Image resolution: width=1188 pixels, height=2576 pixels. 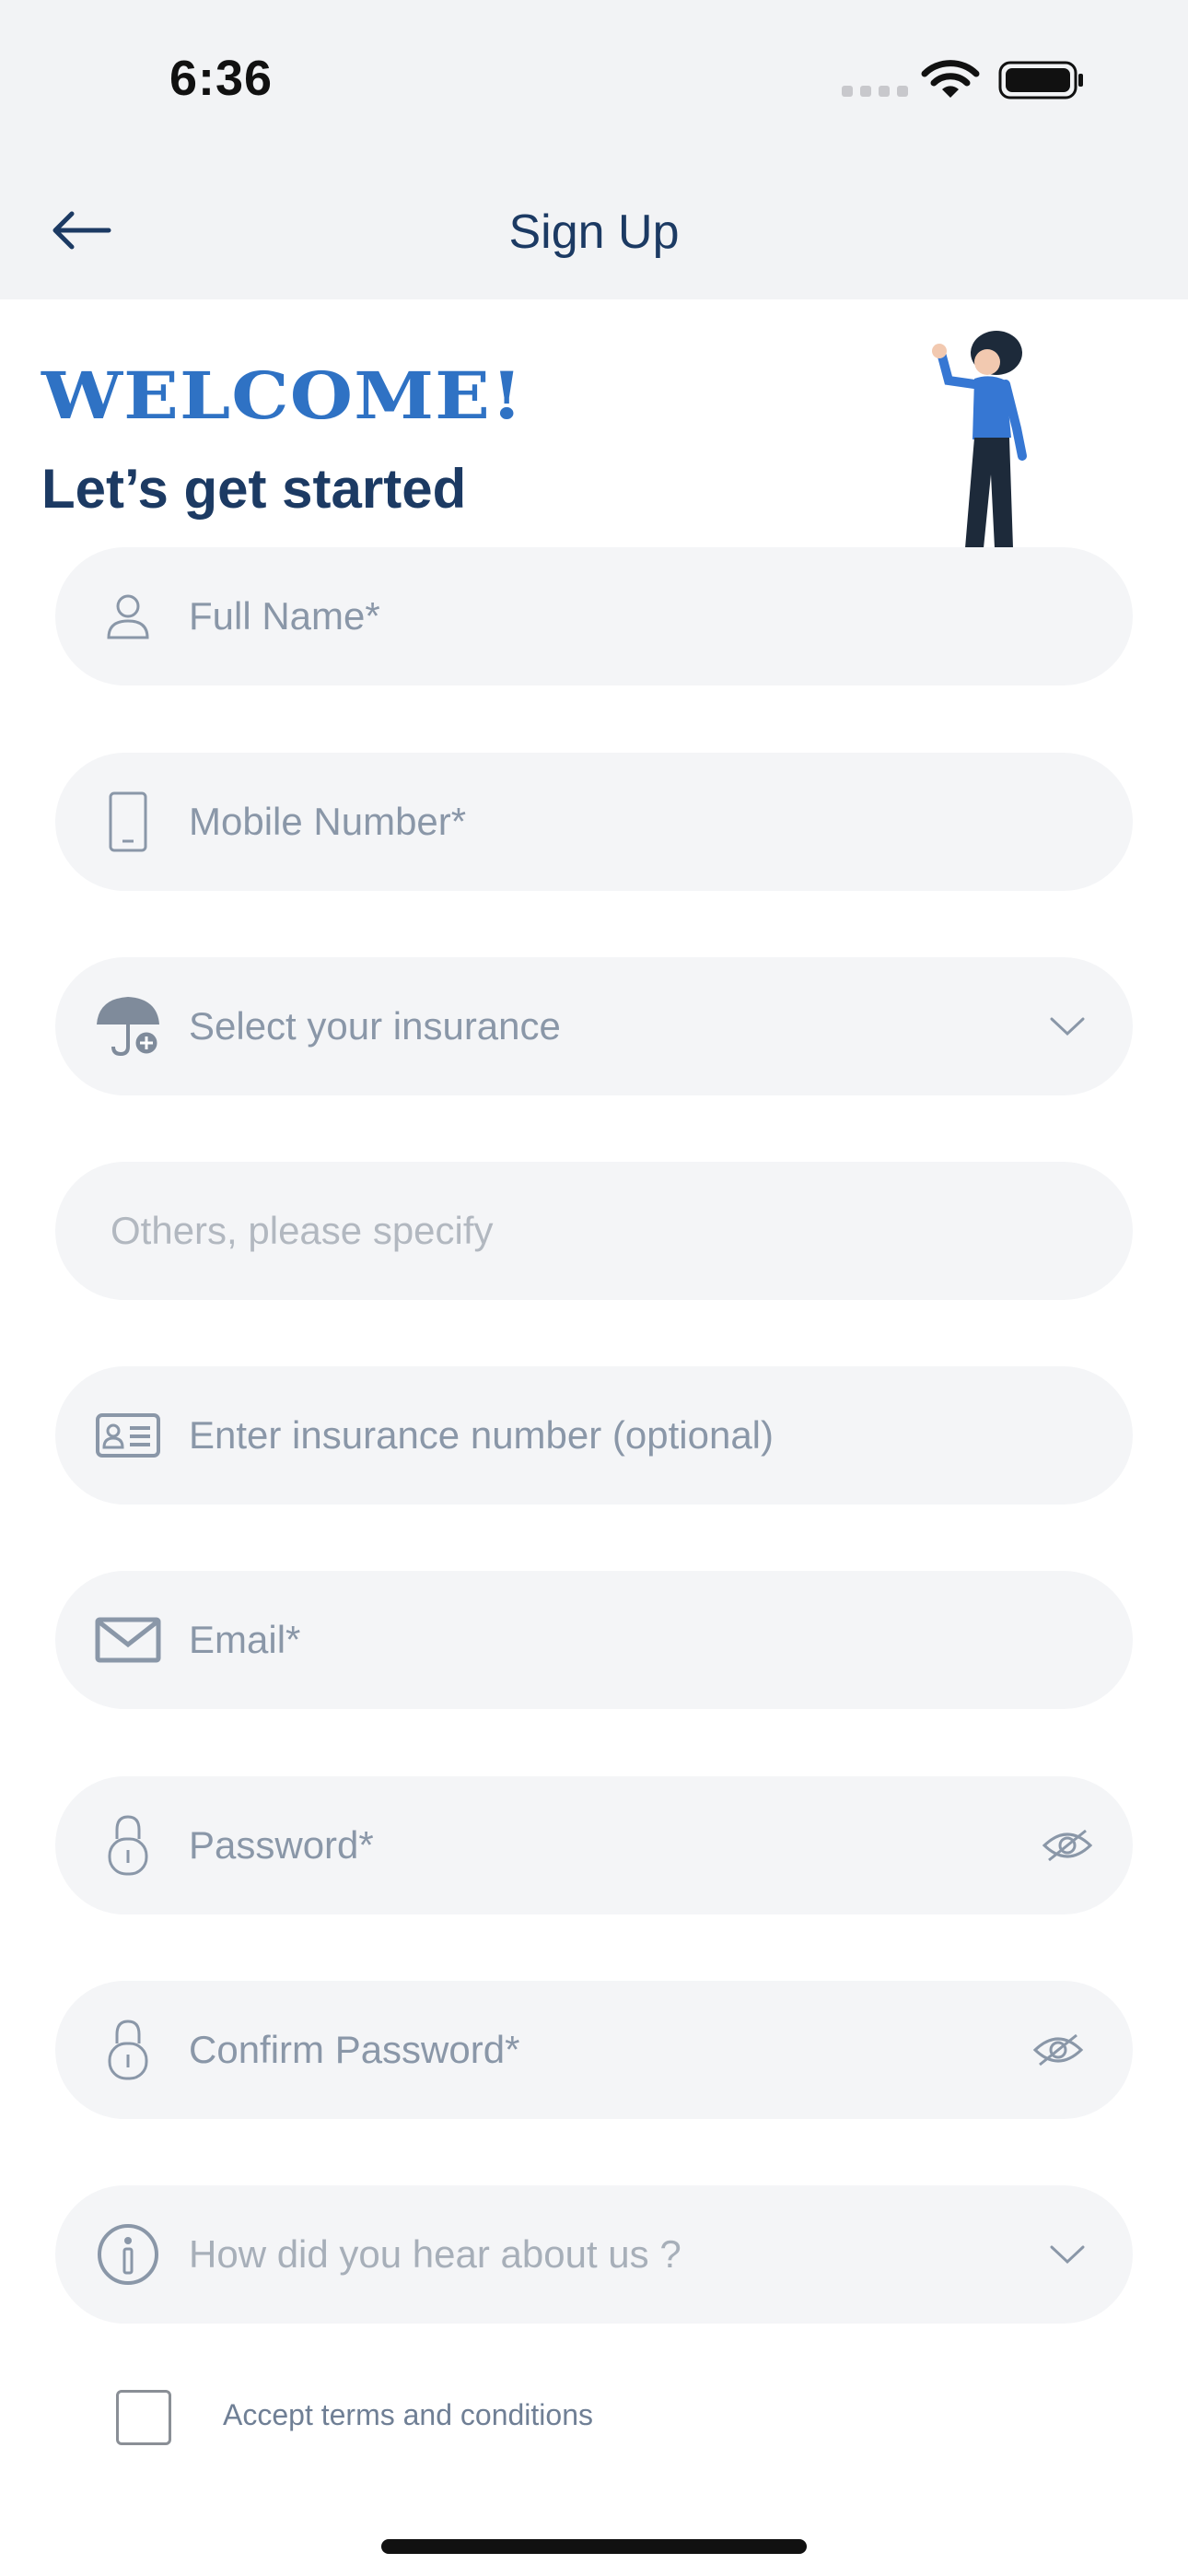 What do you see at coordinates (594, 822) in the screenshot?
I see `mobile-number-field: Mobile Number*` at bounding box center [594, 822].